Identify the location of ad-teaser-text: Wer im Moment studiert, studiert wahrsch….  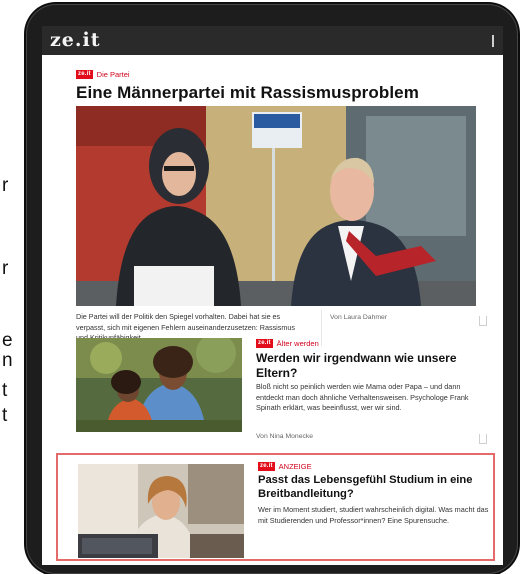
(373, 515).